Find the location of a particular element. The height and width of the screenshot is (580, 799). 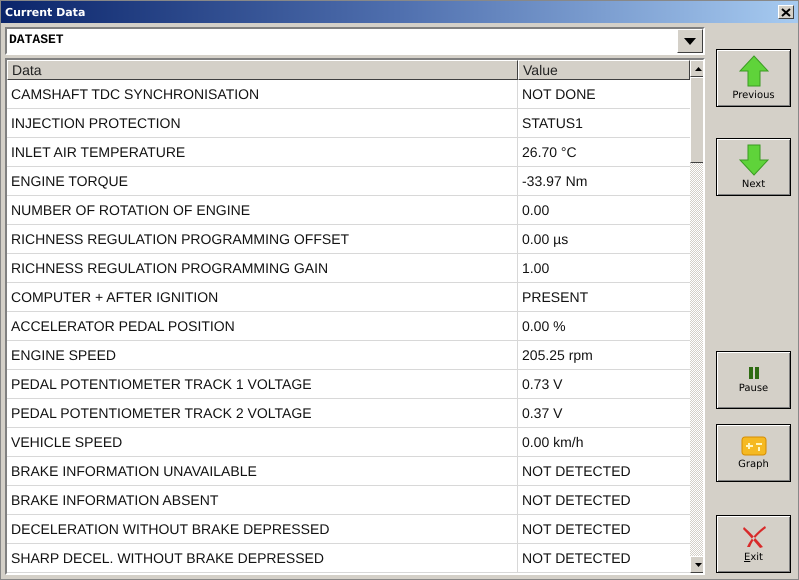

up-arrow-icon is located at coordinates (753, 71).